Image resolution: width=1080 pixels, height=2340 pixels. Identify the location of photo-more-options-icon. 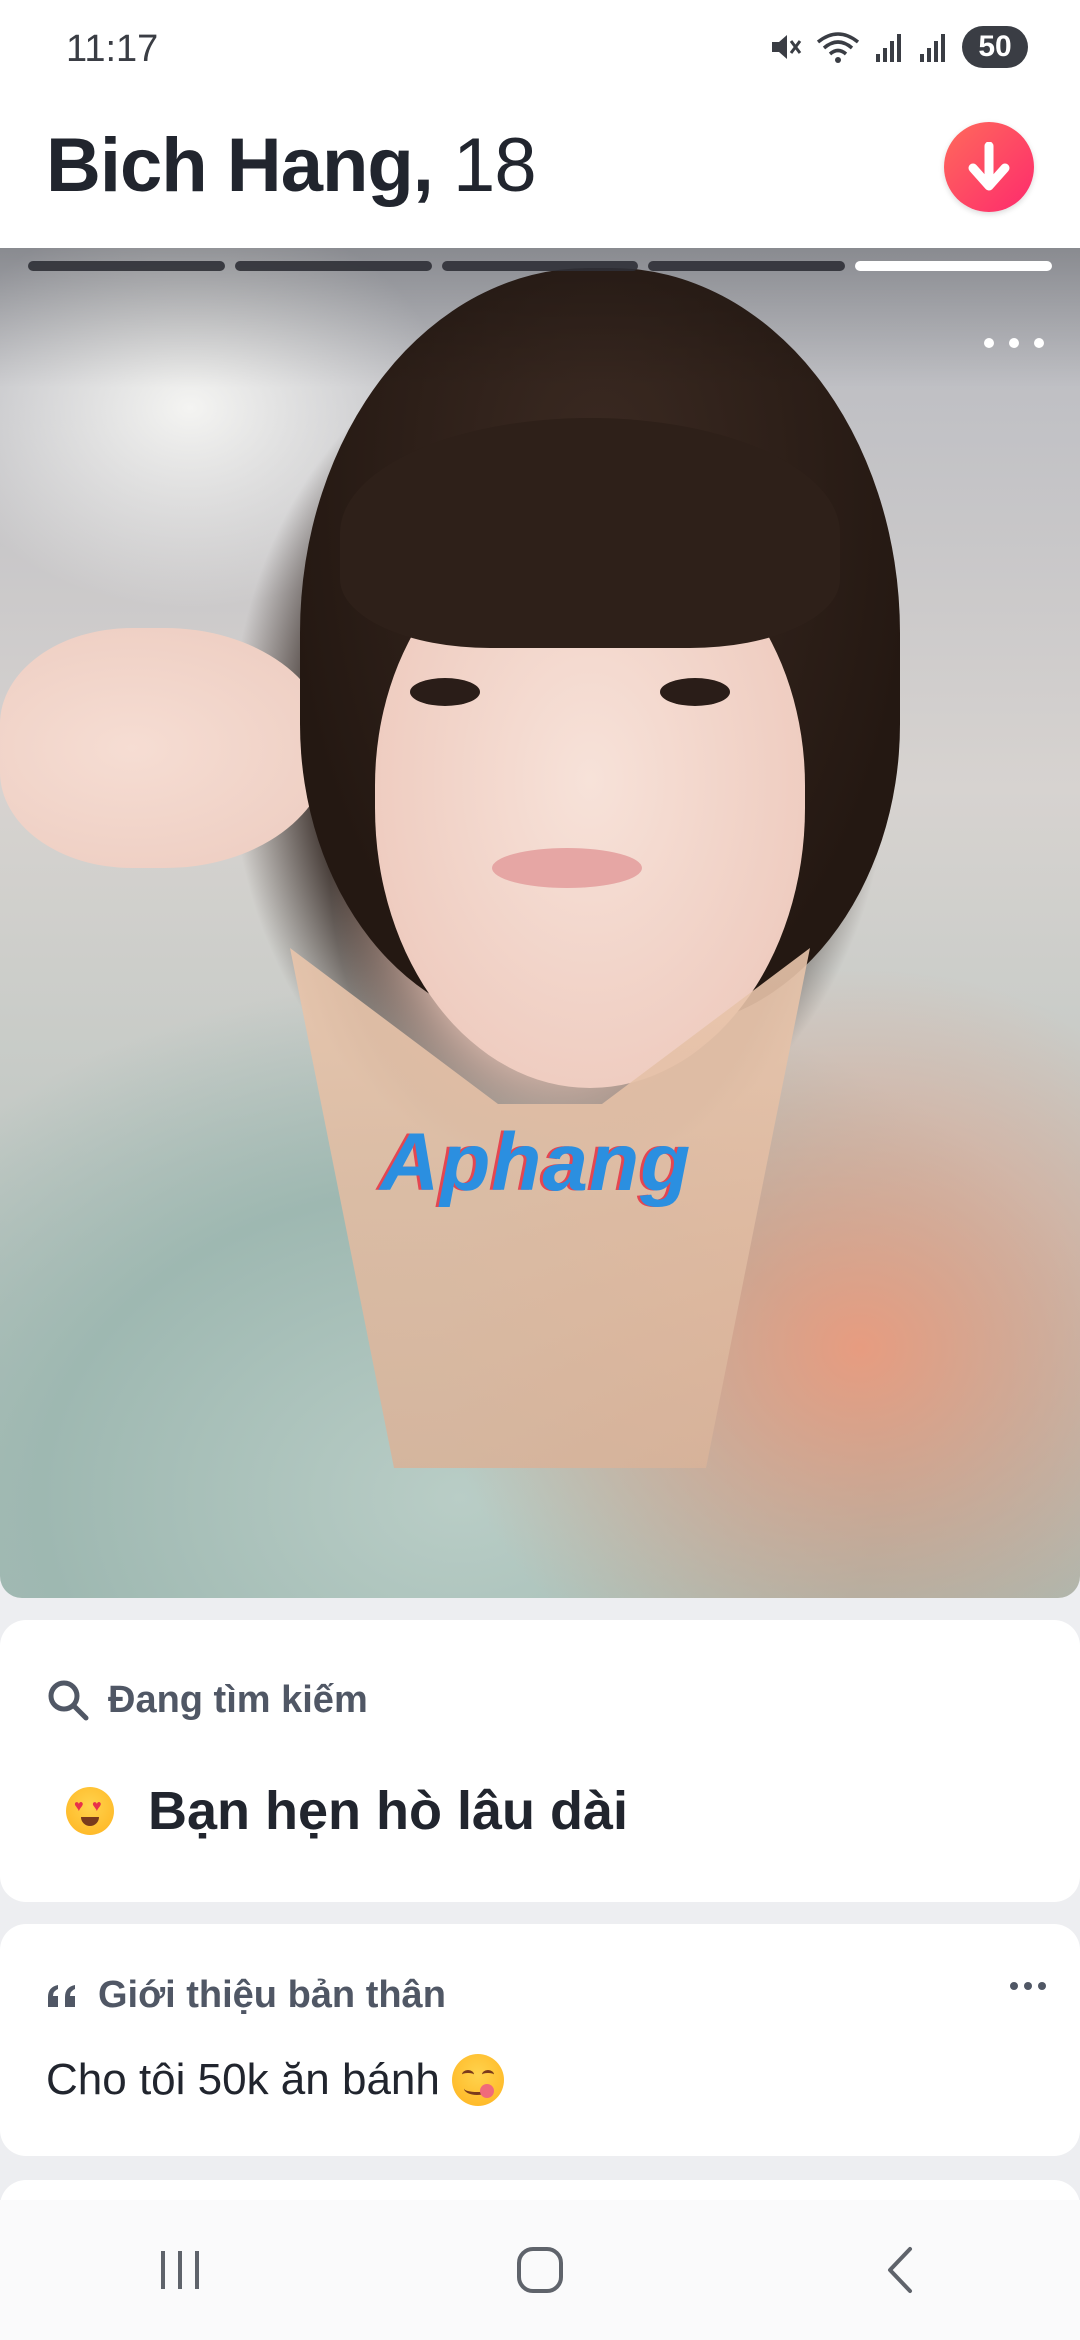
(1014, 343).